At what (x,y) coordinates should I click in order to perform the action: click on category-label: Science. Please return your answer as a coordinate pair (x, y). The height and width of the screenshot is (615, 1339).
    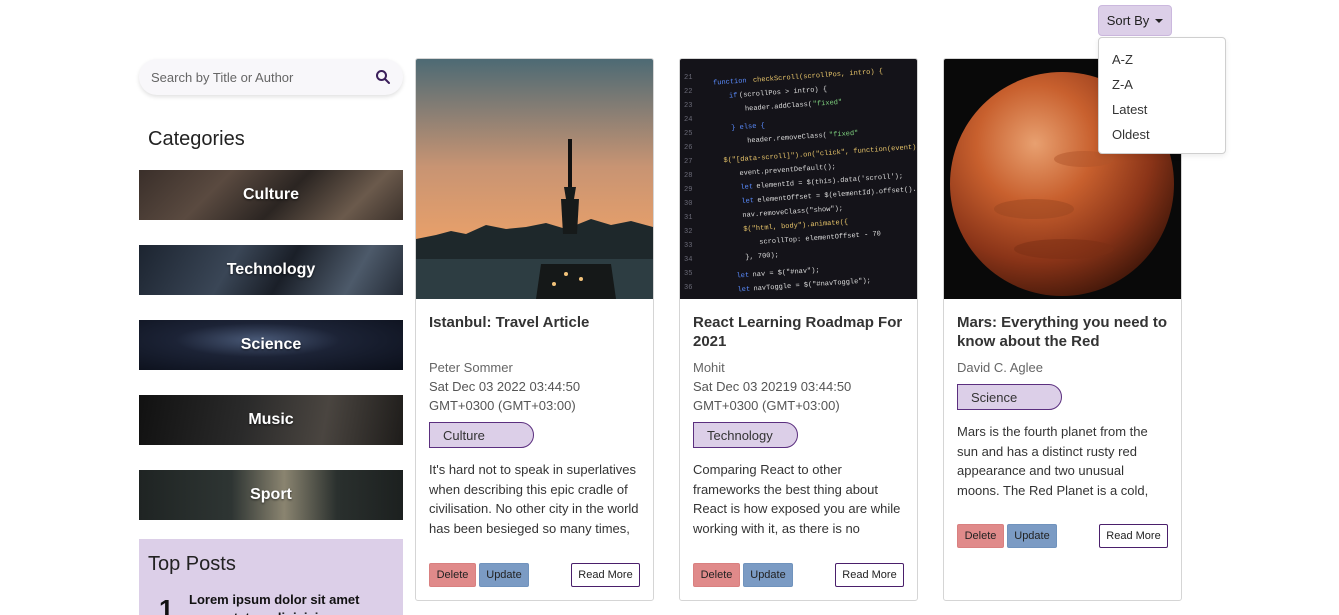
    Looking at the image, I should click on (271, 344).